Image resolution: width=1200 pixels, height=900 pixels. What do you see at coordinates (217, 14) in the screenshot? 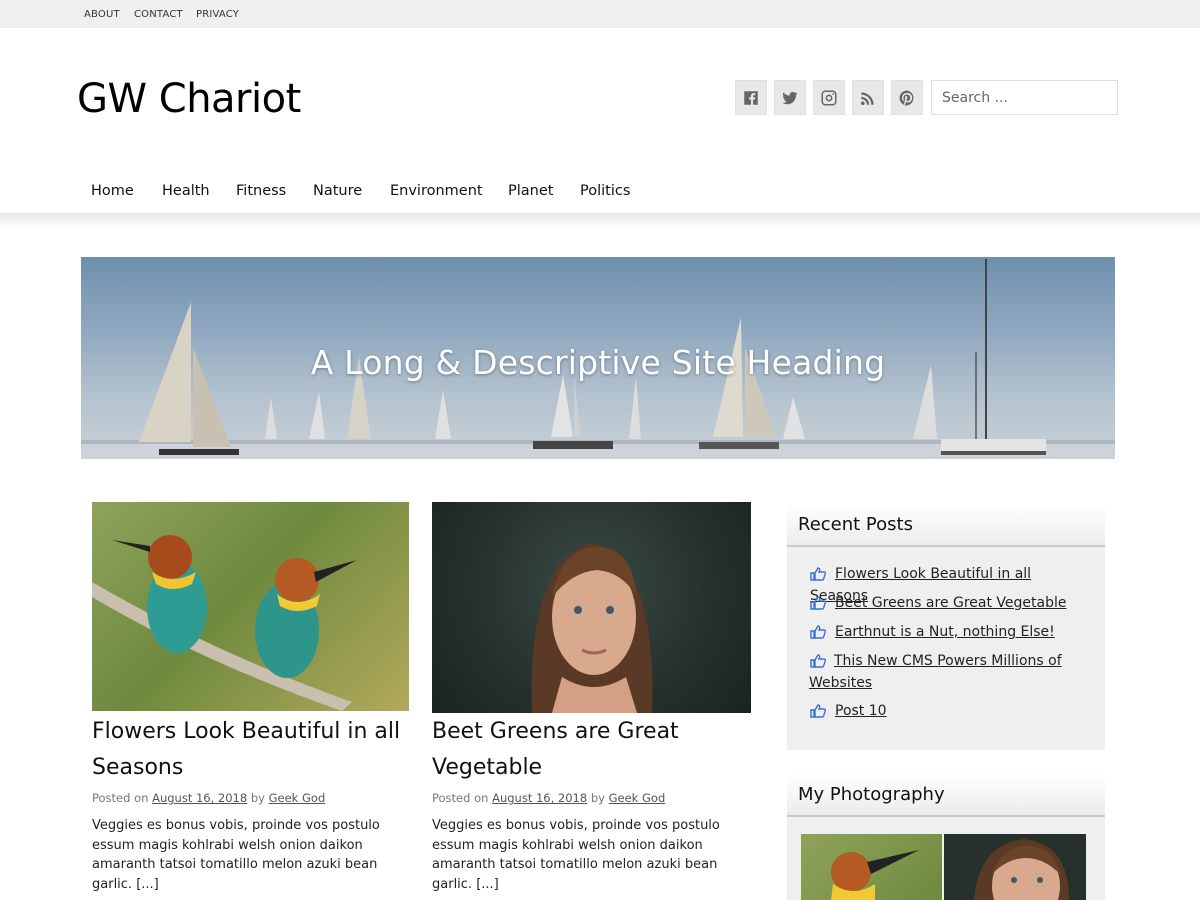
I see `top-link-privacy: PRIVACY` at bounding box center [217, 14].